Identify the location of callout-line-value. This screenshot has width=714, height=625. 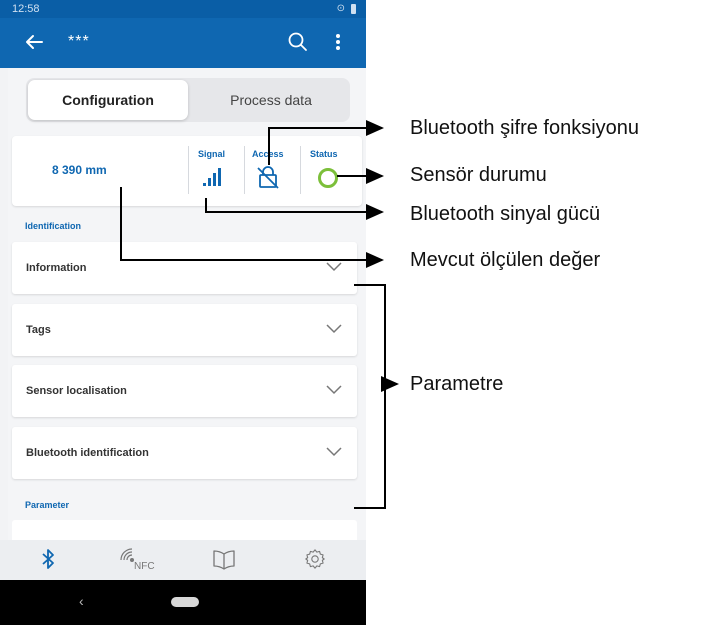
(252, 227).